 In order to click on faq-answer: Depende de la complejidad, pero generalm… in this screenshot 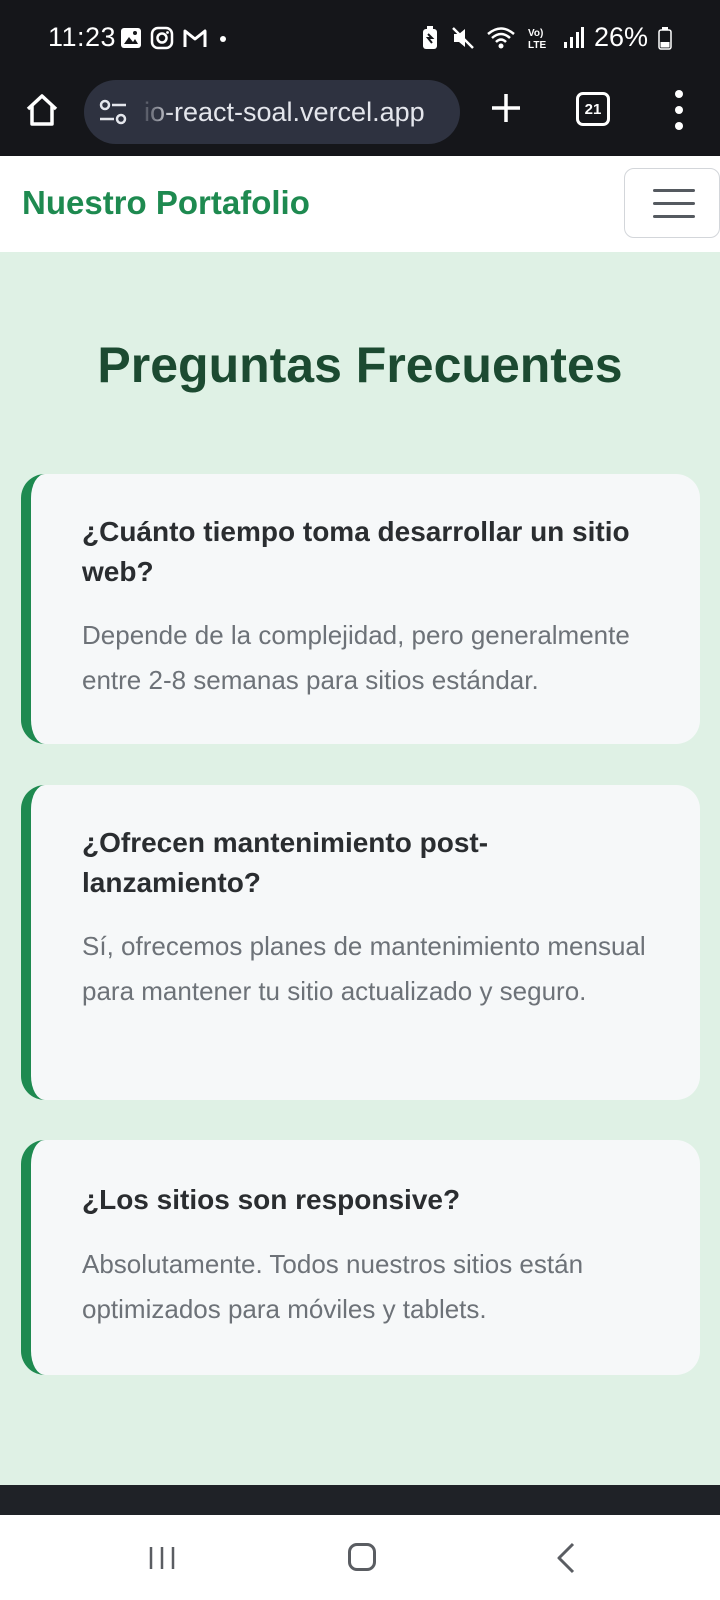, I will do `click(356, 657)`.